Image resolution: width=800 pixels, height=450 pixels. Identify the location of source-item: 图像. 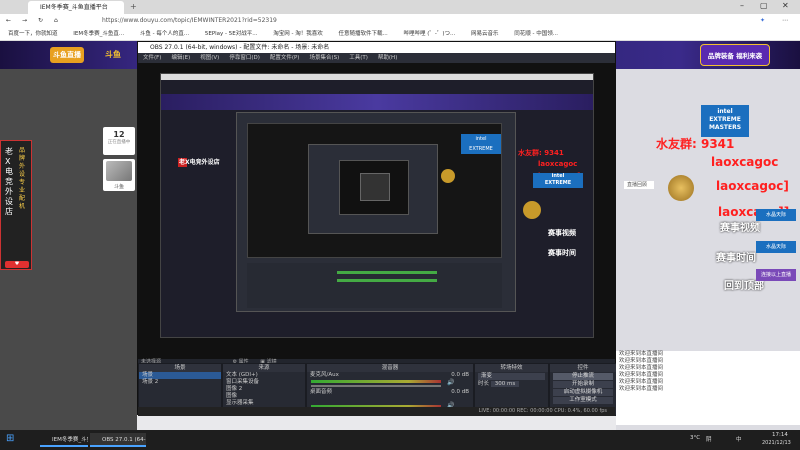
(264, 396).